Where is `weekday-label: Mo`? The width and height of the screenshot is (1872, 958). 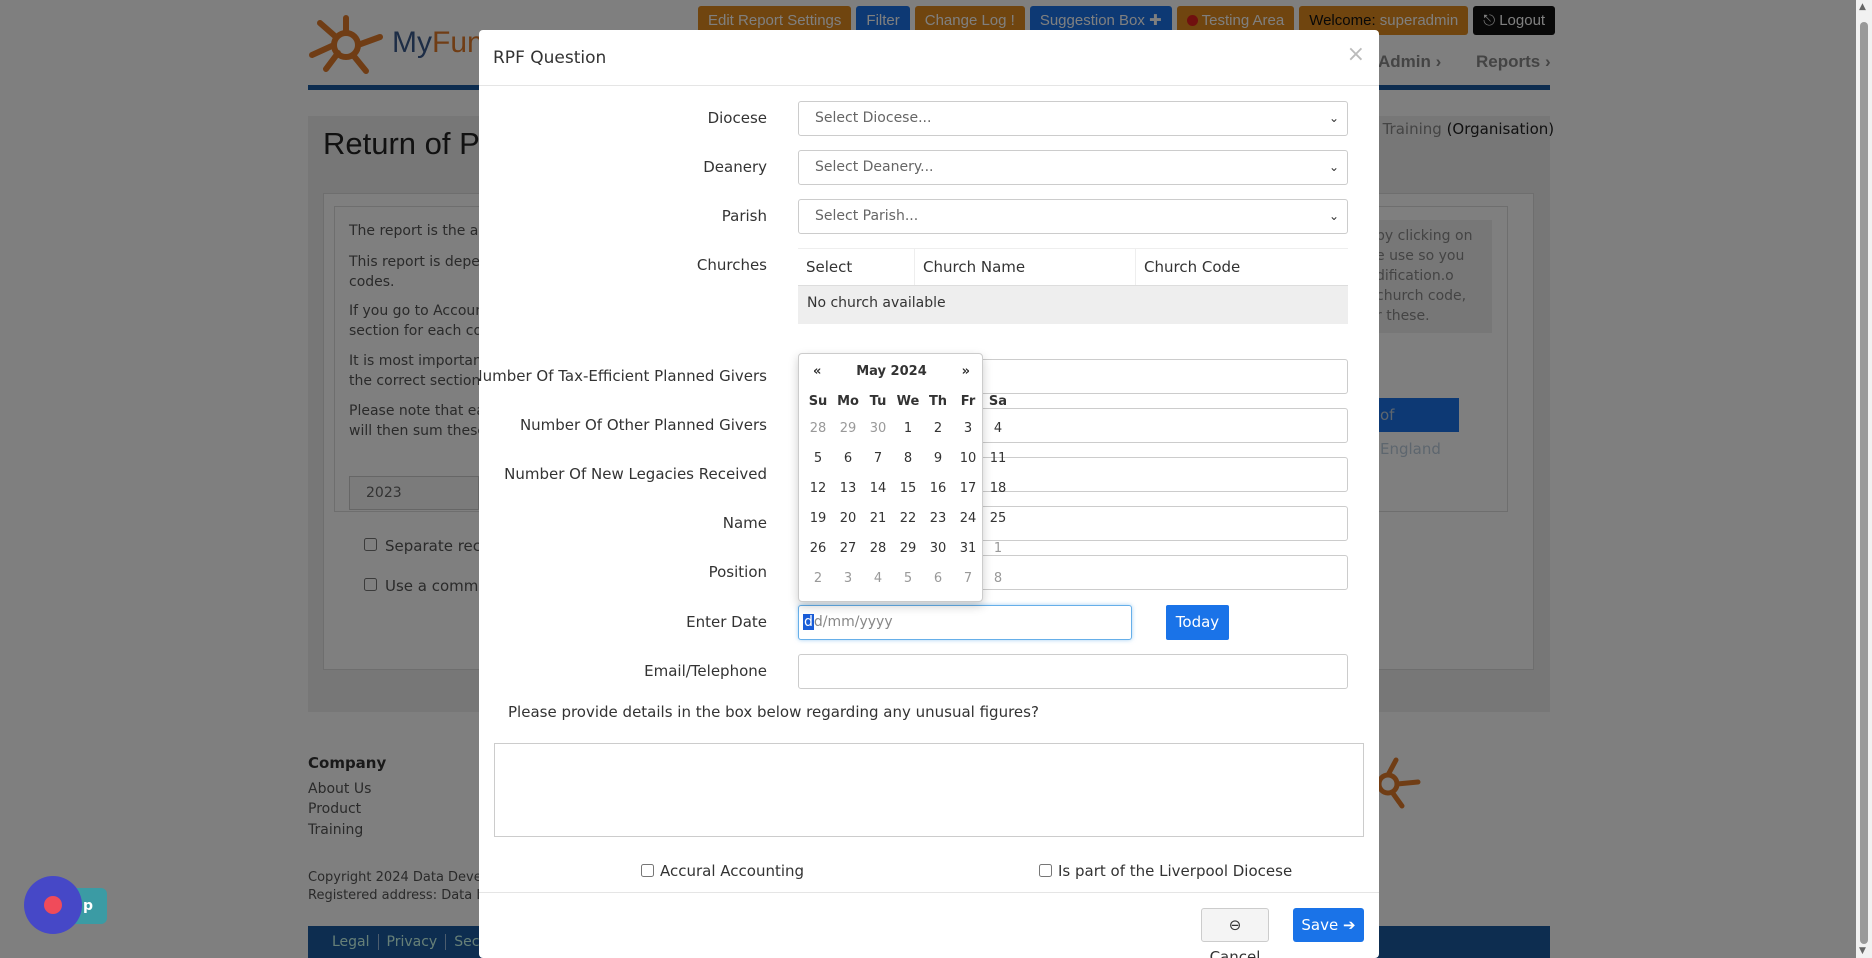 weekday-label: Mo is located at coordinates (848, 401).